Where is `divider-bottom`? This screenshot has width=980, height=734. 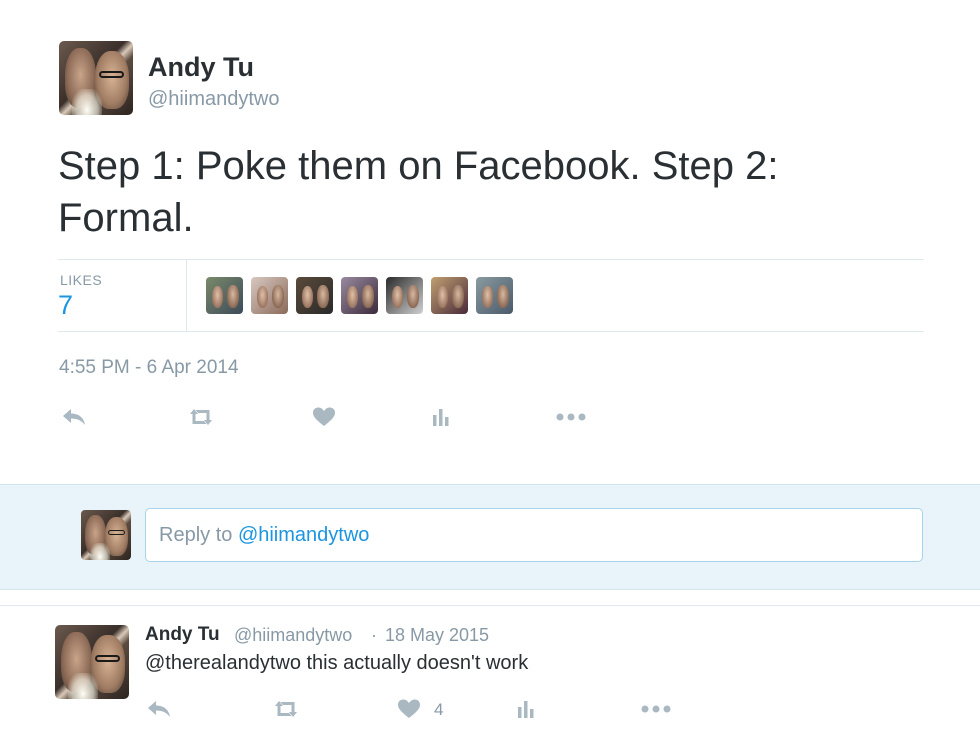
divider-bottom is located at coordinates (491, 331).